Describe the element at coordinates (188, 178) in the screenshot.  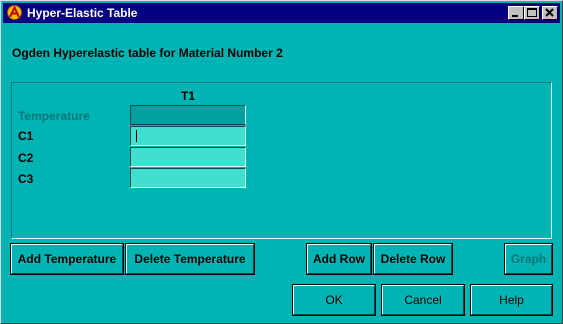
I see `c3-input` at that location.